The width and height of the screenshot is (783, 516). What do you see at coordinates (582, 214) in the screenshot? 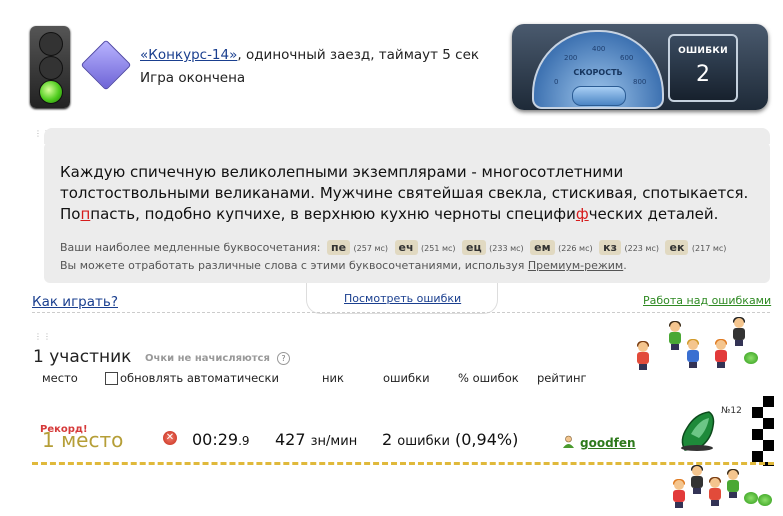
I see `typo-marker: ф` at bounding box center [582, 214].